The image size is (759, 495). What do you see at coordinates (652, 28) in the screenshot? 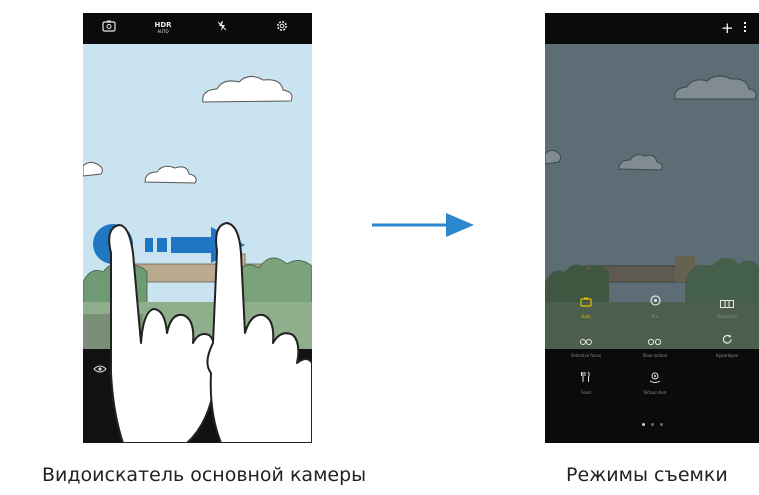
I see `modes-top-bar: +` at bounding box center [652, 28].